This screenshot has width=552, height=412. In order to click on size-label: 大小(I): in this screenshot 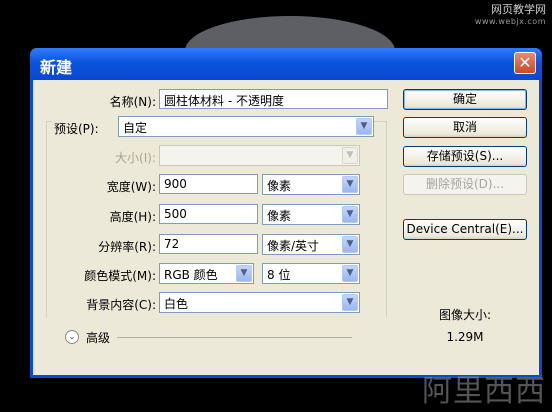, I will do `click(135, 158)`.